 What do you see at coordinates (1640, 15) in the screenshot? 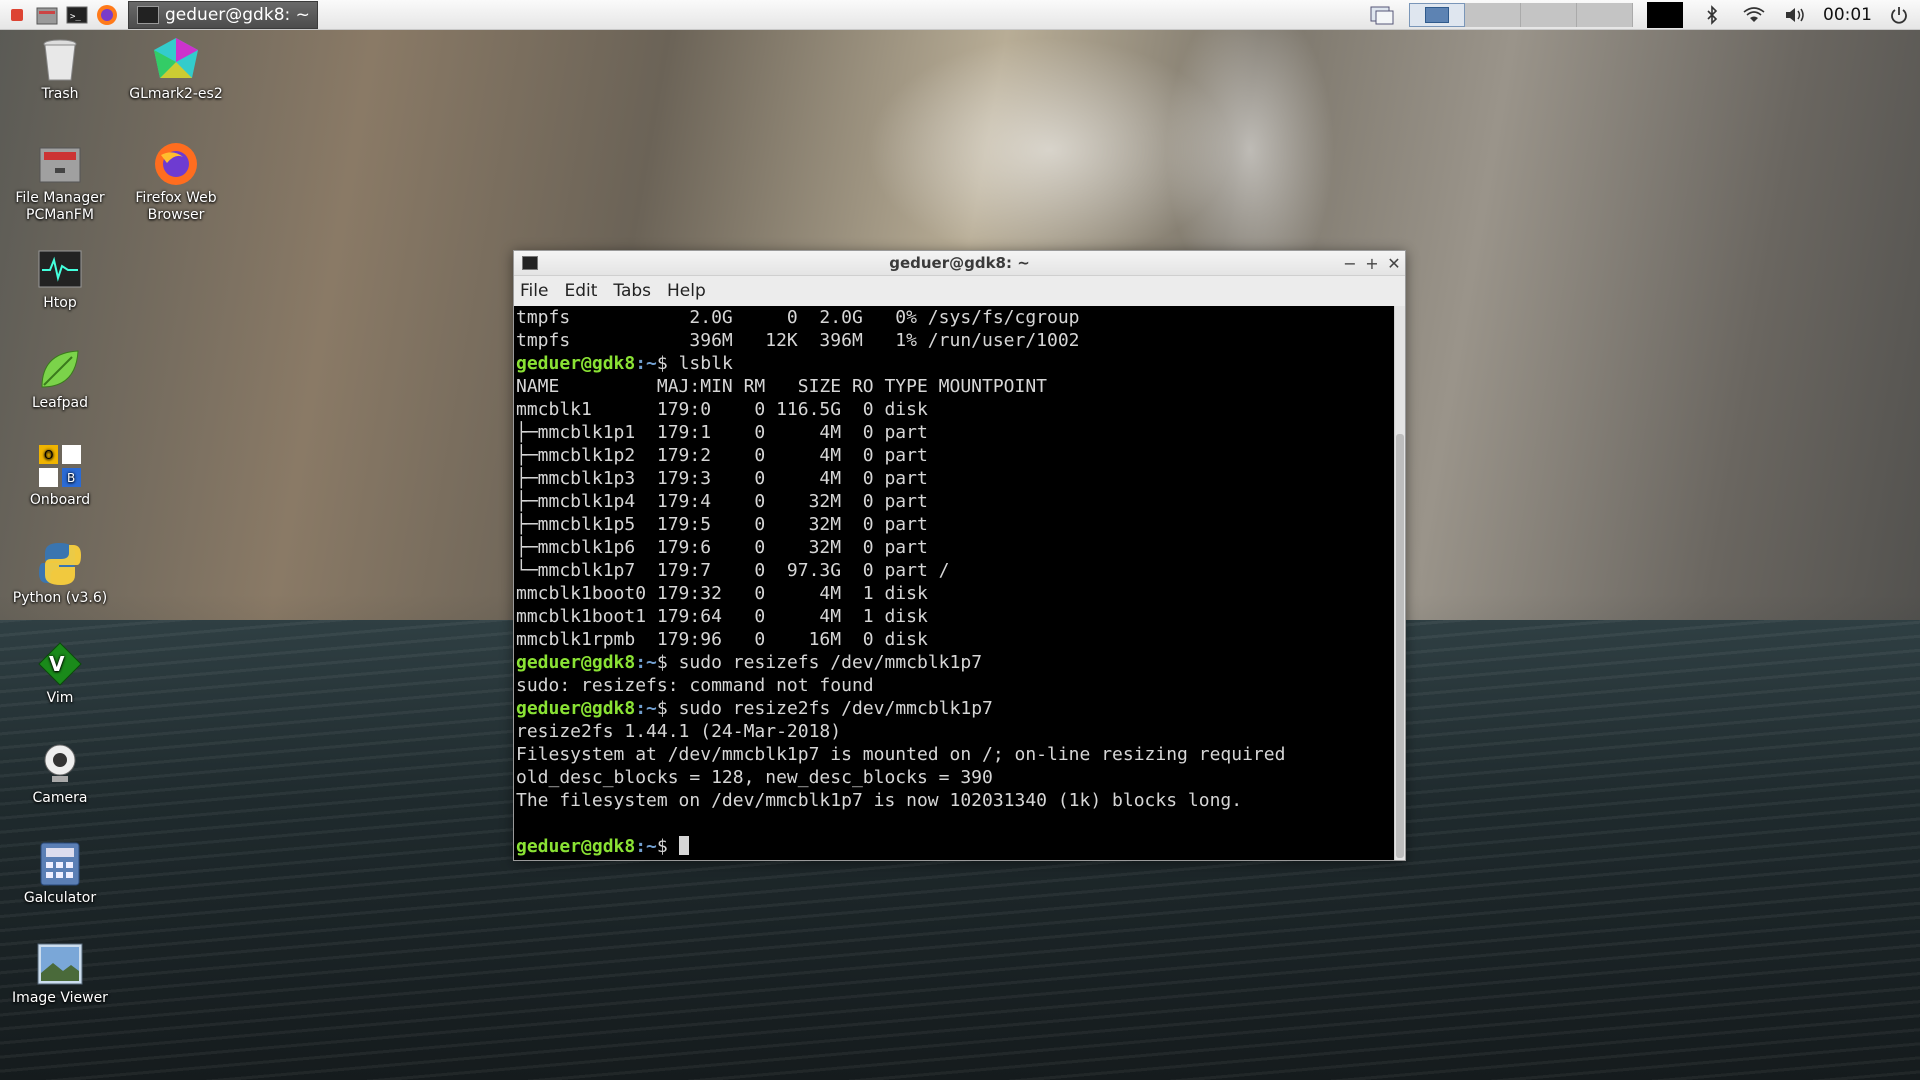
I see `system-tray: 00:01` at bounding box center [1640, 15].